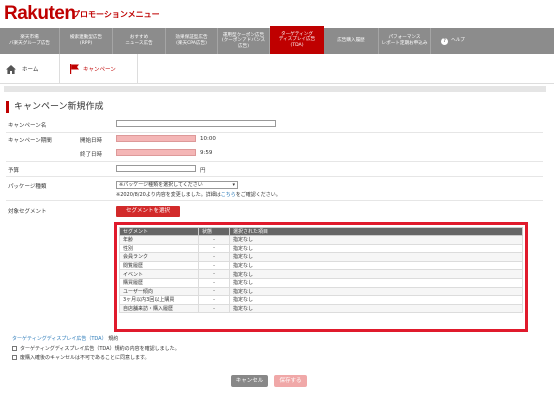 The image size is (554, 400). What do you see at coordinates (228, 195) in the screenshot?
I see `package-note-link: こちら` at bounding box center [228, 195].